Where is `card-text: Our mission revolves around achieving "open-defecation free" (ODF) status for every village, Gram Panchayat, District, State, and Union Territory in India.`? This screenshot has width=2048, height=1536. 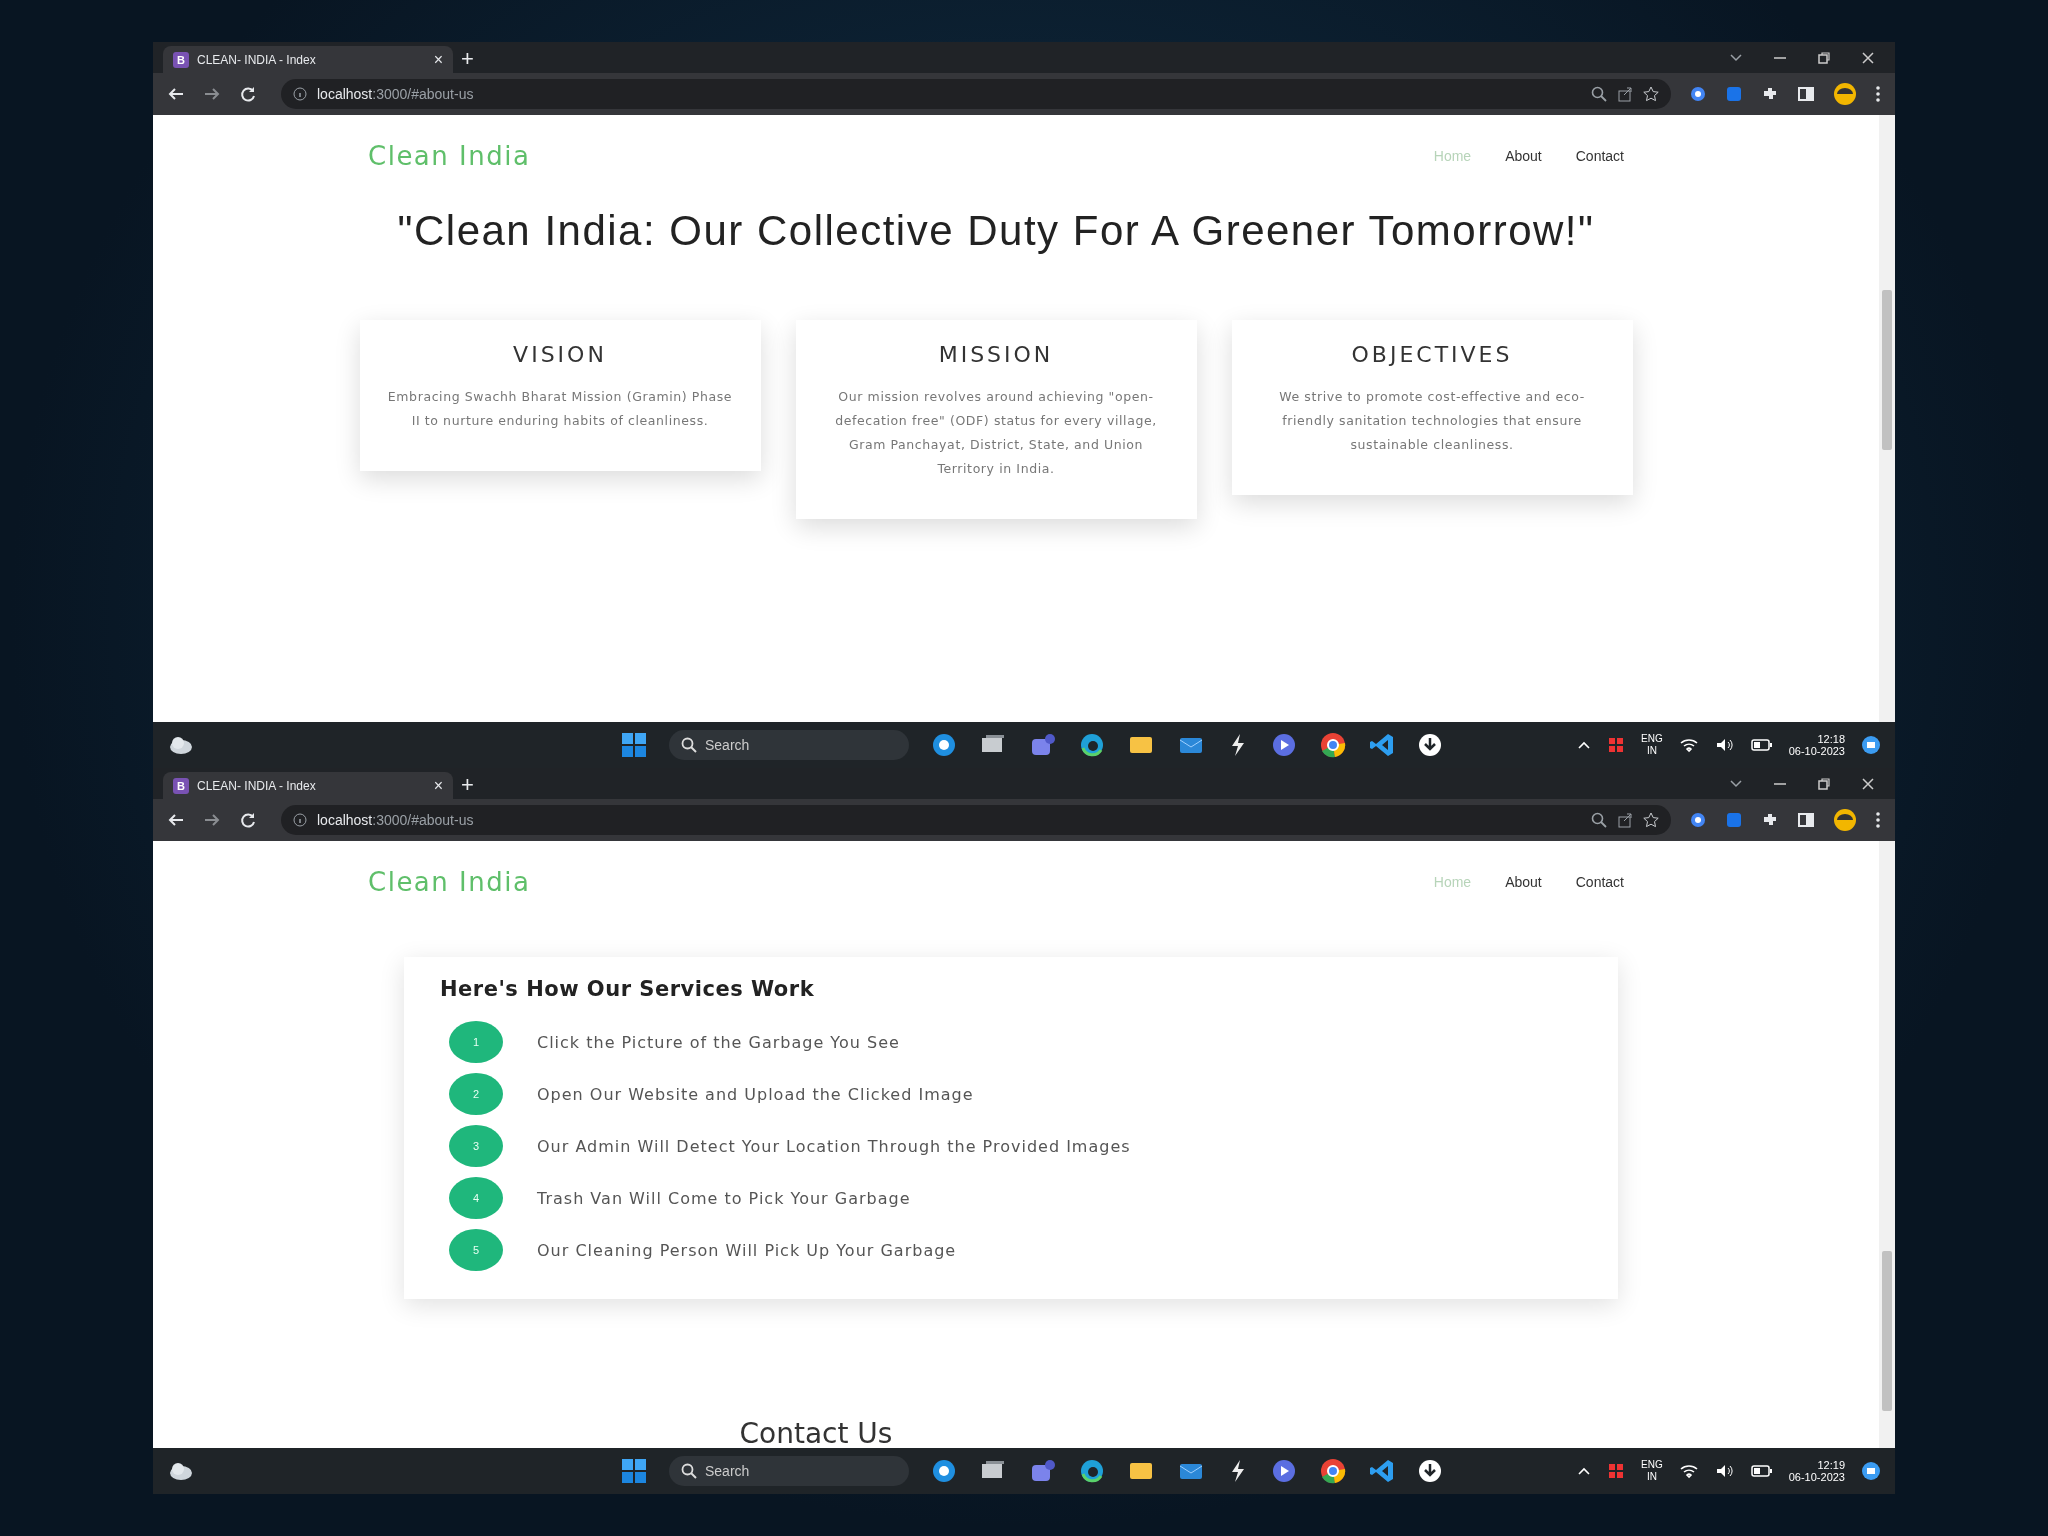 card-text: Our mission revolves around achieving "open-defecation free" (ODF) status for every village, Gram Panchayat, District, State, and Union Territory in India. is located at coordinates (996, 433).